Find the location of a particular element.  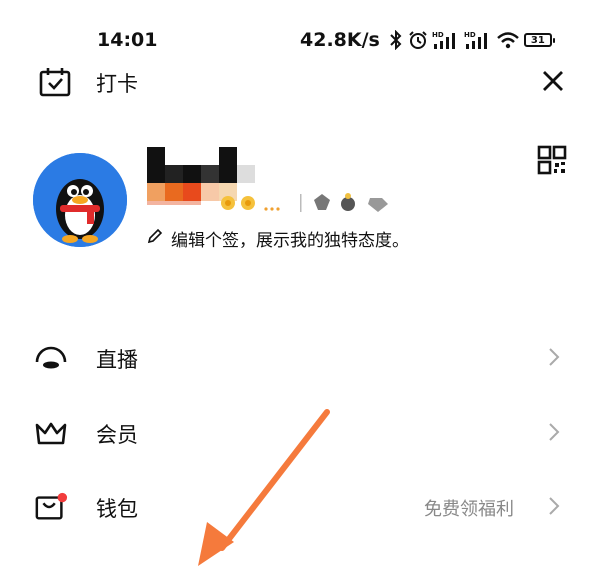

status-icons: 42.8K/s HD HD 31 is located at coordinates (427, 40).